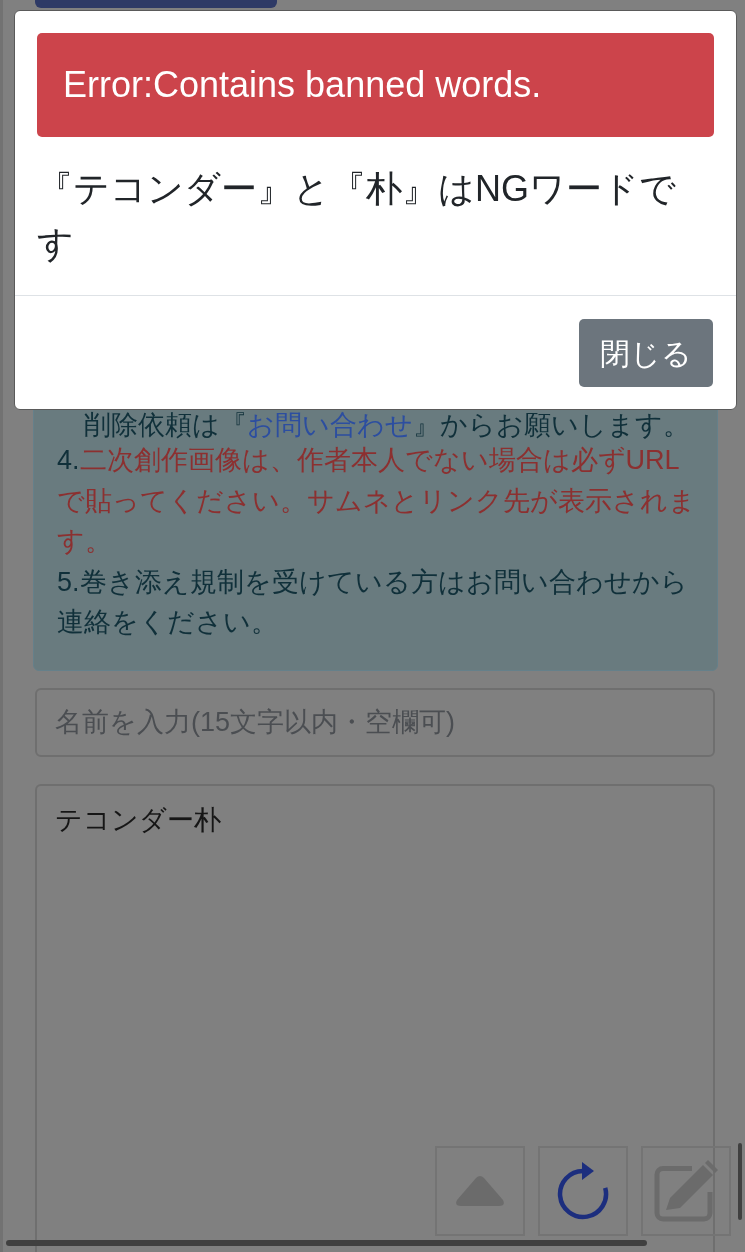 The width and height of the screenshot is (745, 1252). Describe the element at coordinates (740, 1181) in the screenshot. I see `vertical-scrollbar` at that location.